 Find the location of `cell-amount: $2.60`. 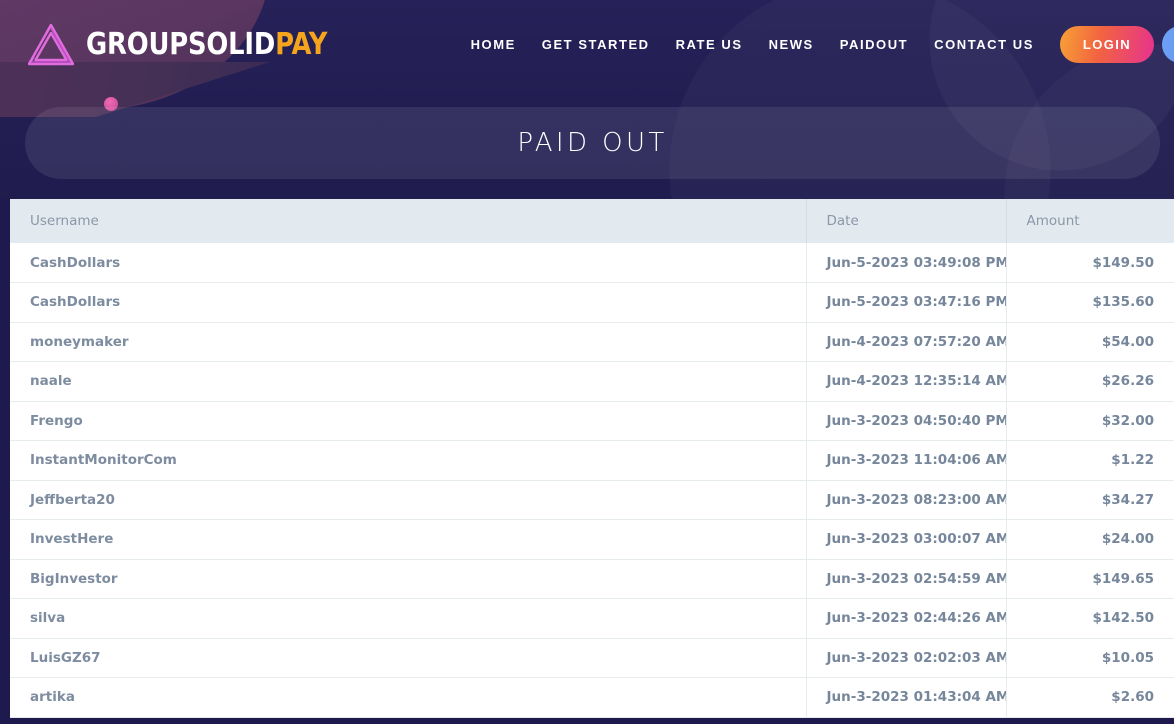

cell-amount: $2.60 is located at coordinates (1090, 697).